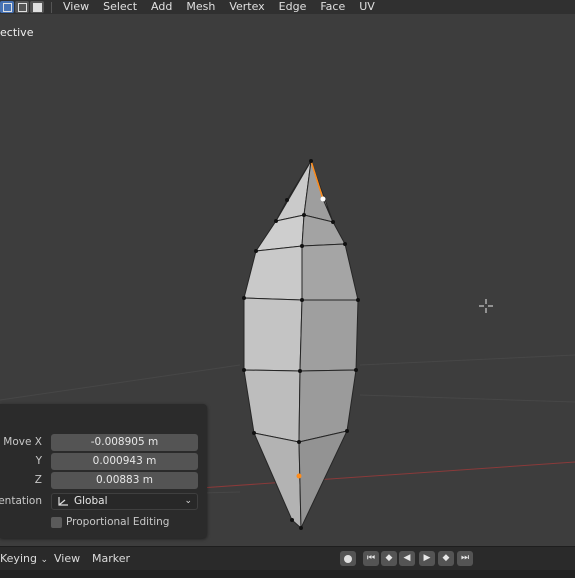 The image size is (575, 578). What do you see at coordinates (246, 7) in the screenshot?
I see `menu-vertex: Vertex` at bounding box center [246, 7].